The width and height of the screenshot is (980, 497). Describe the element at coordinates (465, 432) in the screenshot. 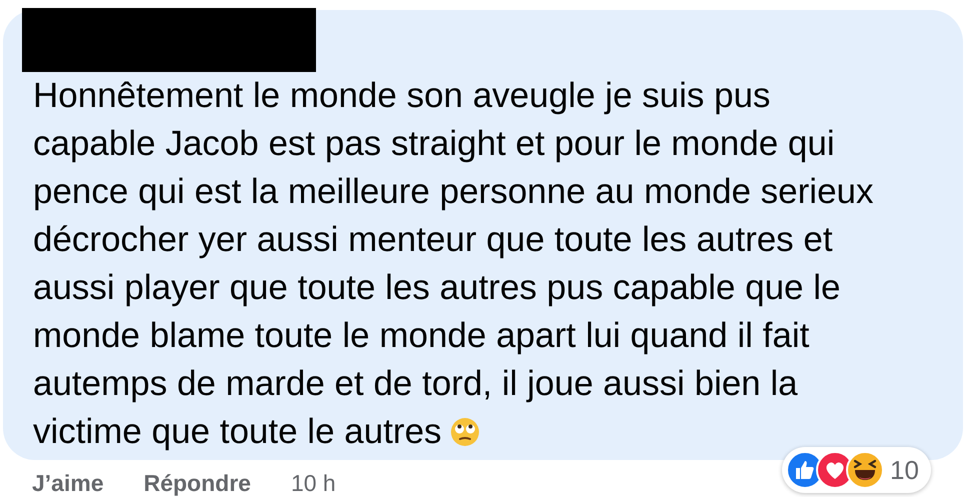

I see `eye-roll-emoji-icon` at that location.